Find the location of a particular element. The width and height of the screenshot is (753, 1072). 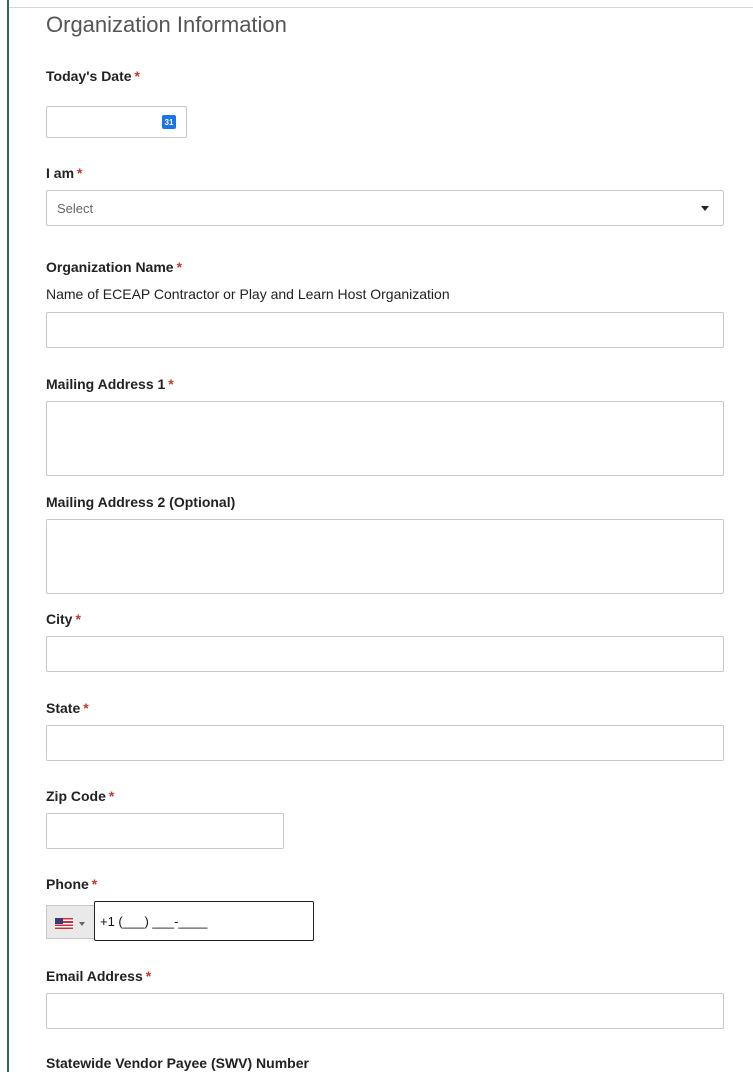

phone-label: Phone * is located at coordinates (71, 884).